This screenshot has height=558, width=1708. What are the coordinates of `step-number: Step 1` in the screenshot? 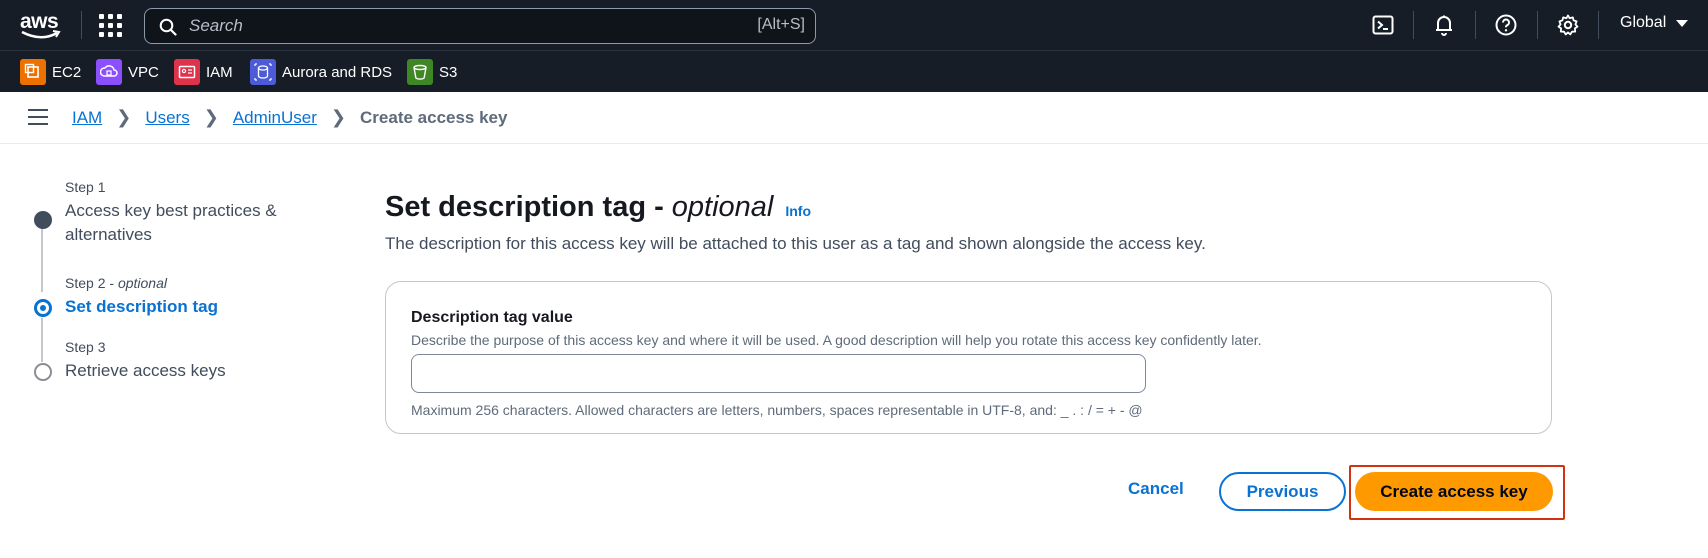 It's located at (85, 187).